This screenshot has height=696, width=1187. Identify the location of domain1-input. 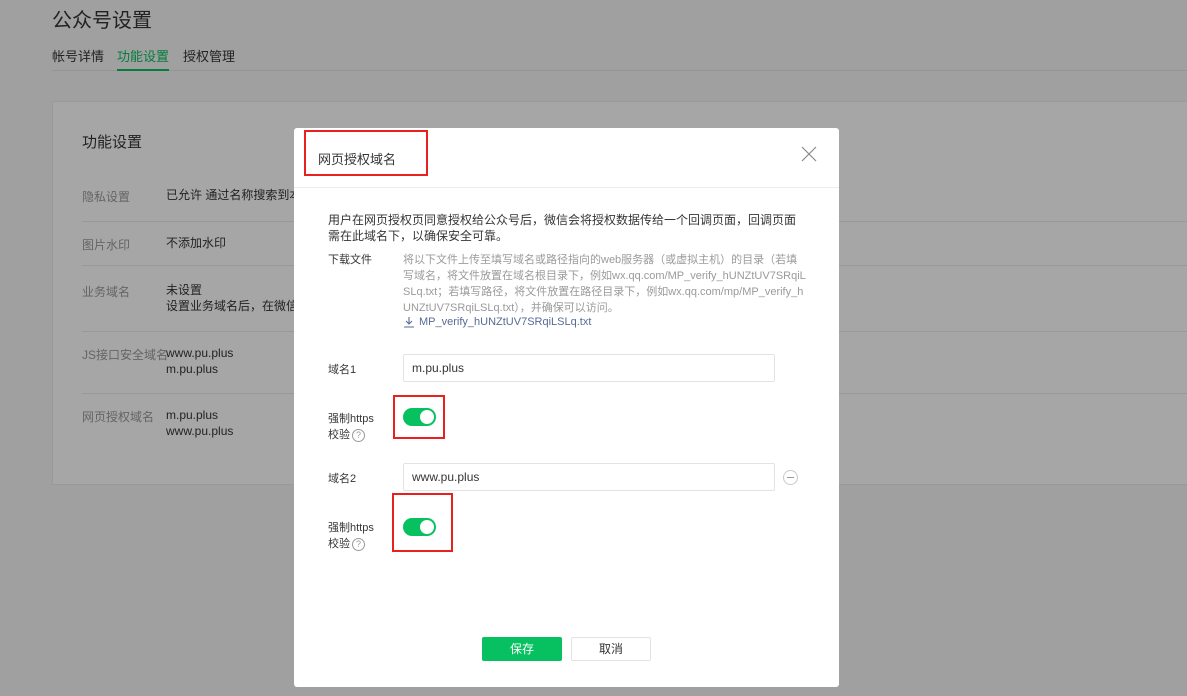
(589, 368).